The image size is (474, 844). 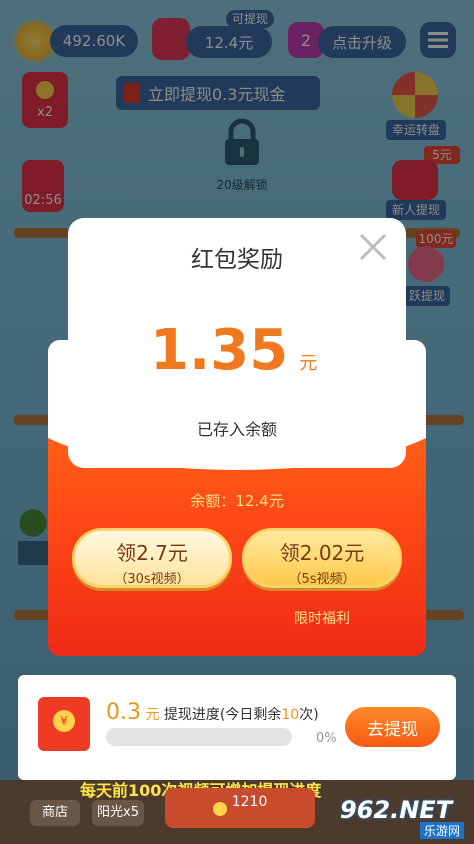 What do you see at coordinates (152, 579) in the screenshot?
I see `claim-30s-sub: （30s视频）` at bounding box center [152, 579].